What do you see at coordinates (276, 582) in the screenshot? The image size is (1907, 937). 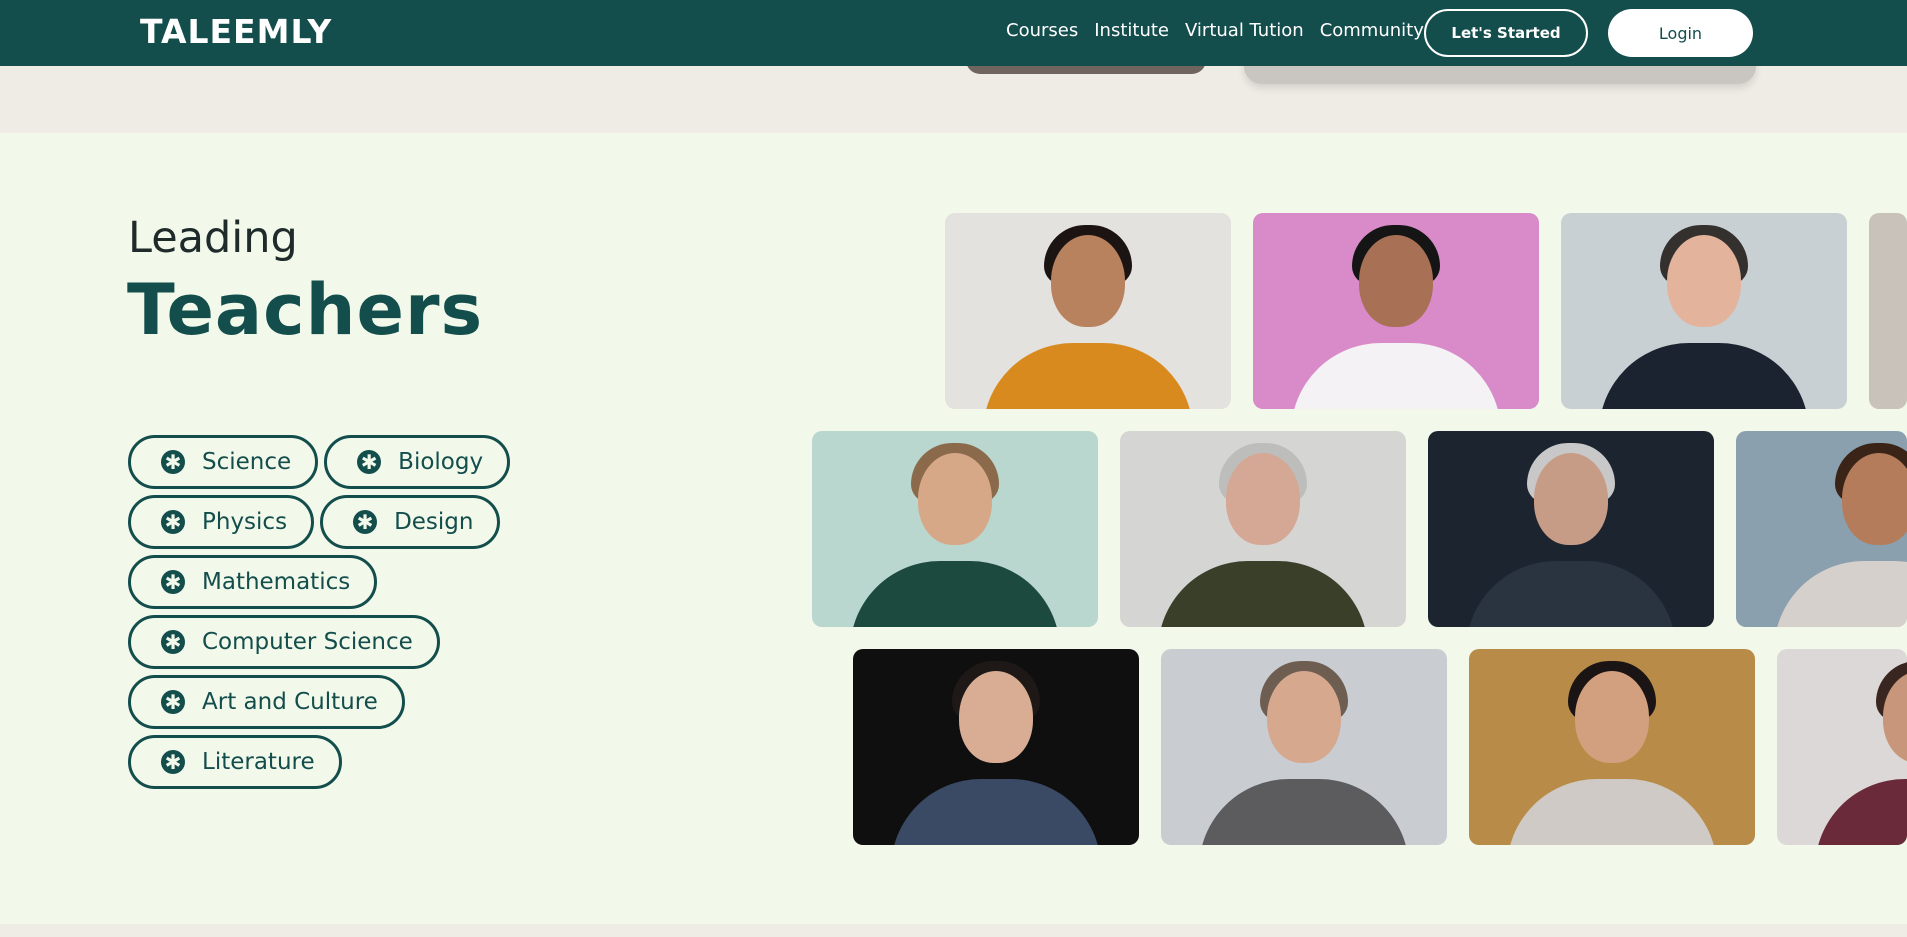 I see `subject-label: Mathematics` at bounding box center [276, 582].